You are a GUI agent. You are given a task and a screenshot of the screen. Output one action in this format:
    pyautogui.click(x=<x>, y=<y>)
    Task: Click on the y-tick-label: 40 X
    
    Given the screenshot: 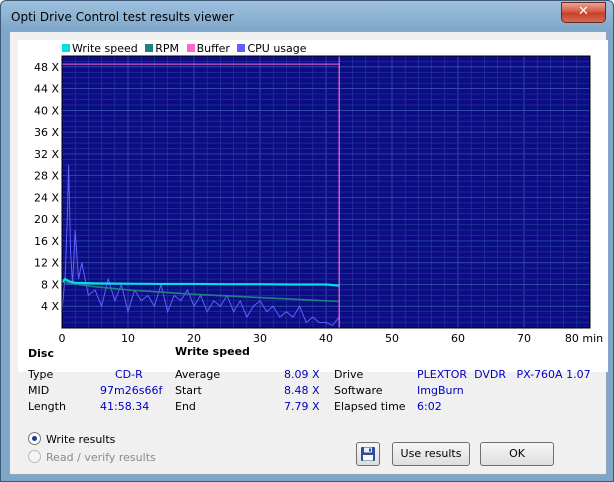 What is the action you would take?
    pyautogui.click(x=46, y=110)
    